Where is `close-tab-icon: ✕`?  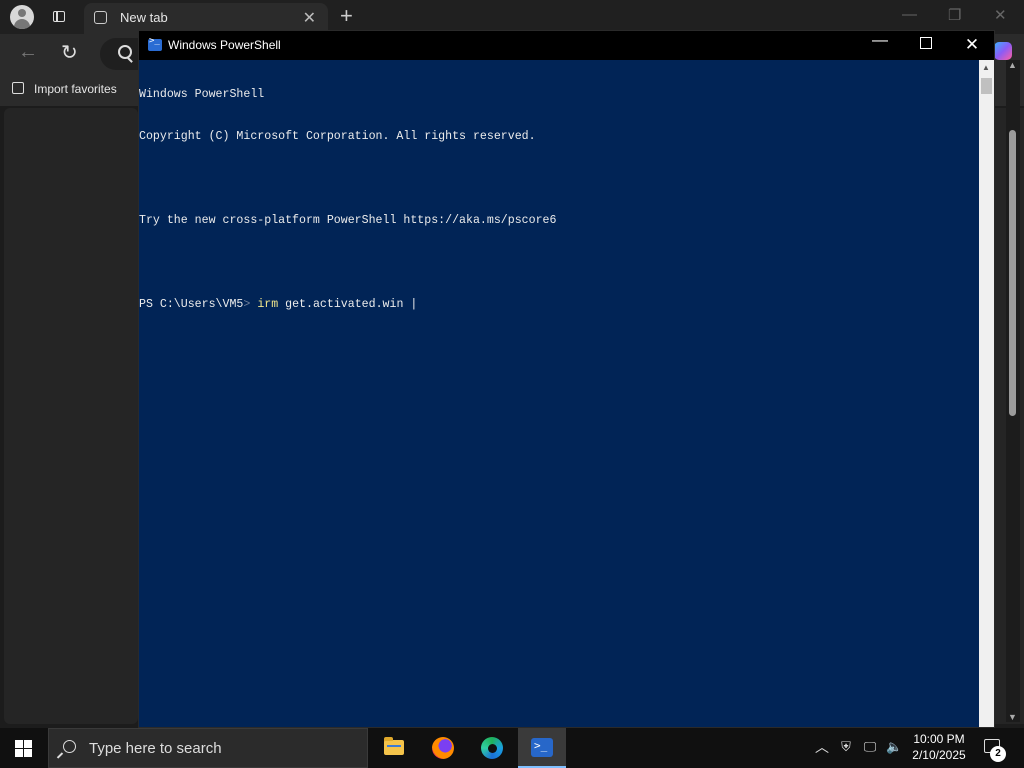
close-tab-icon: ✕ is located at coordinates (309, 18).